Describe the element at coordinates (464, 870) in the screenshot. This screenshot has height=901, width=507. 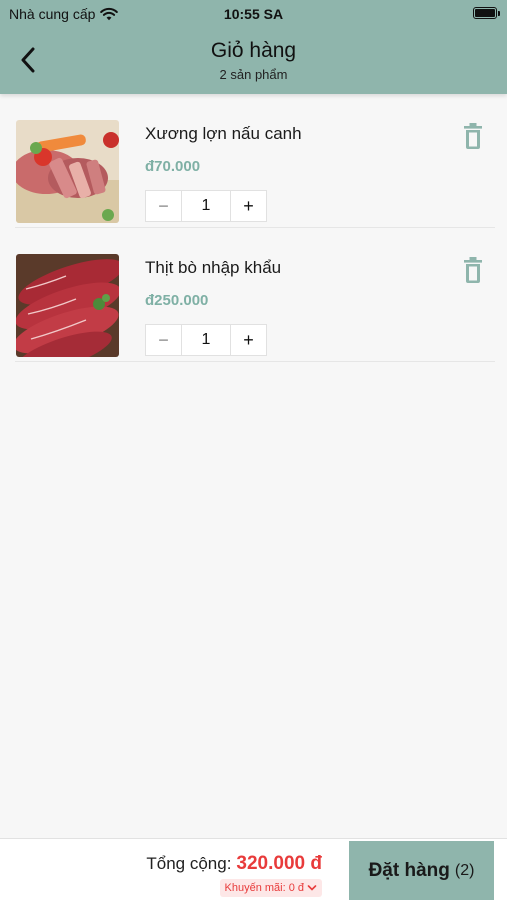
I see `order-item-count: (2)` at that location.